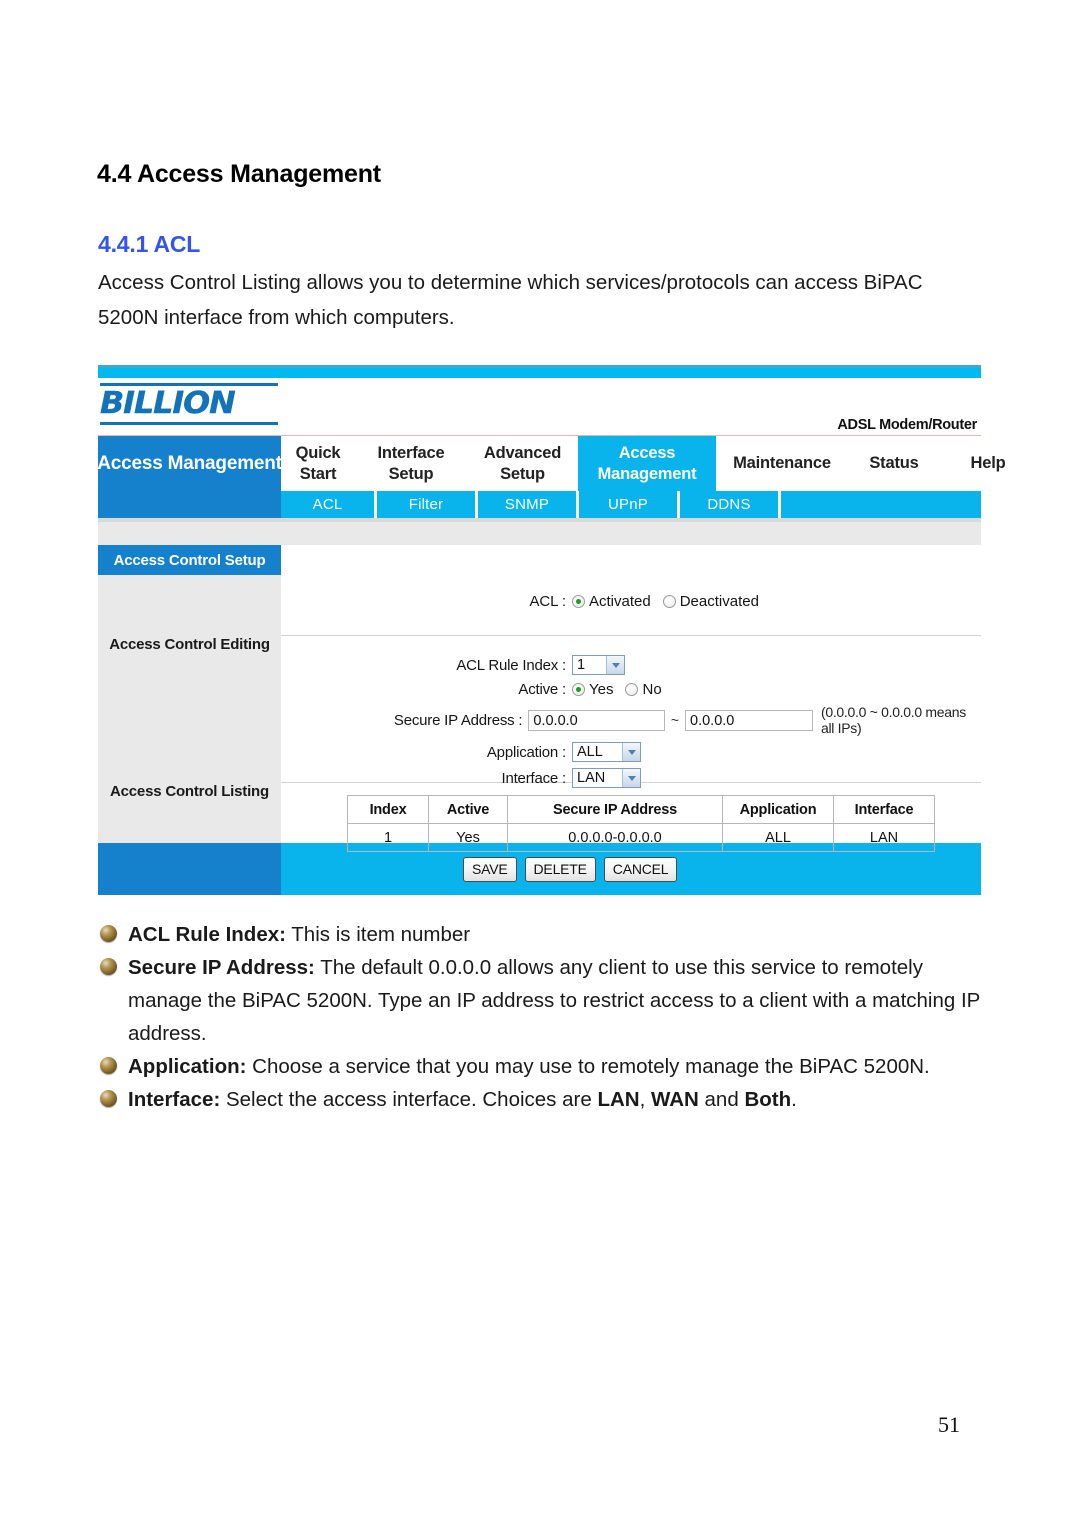 The image size is (1080, 1528). Describe the element at coordinates (894, 463) in the screenshot. I see `nav-item-status: Status` at that location.